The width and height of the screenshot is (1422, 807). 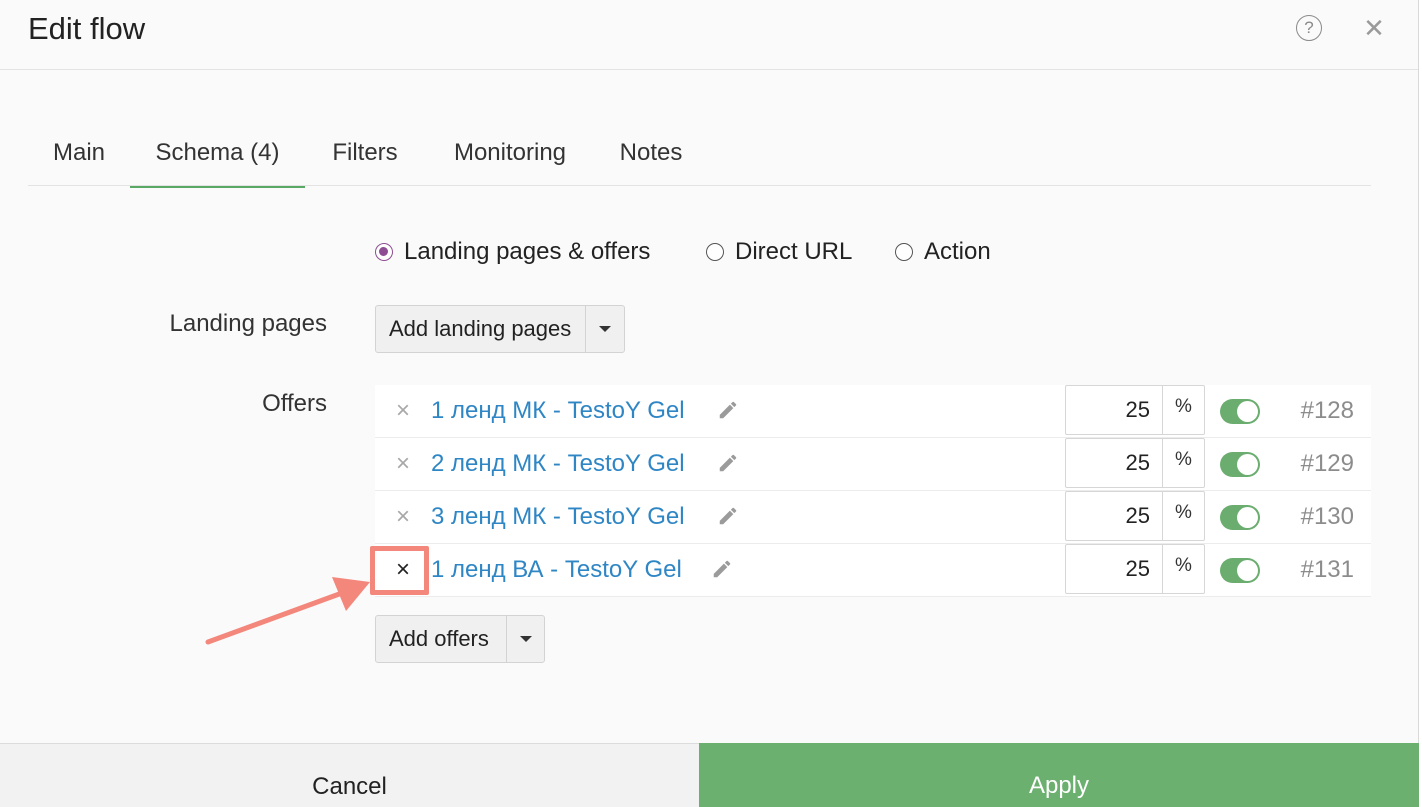 What do you see at coordinates (1374, 28) in the screenshot?
I see `close-icon: ✕` at bounding box center [1374, 28].